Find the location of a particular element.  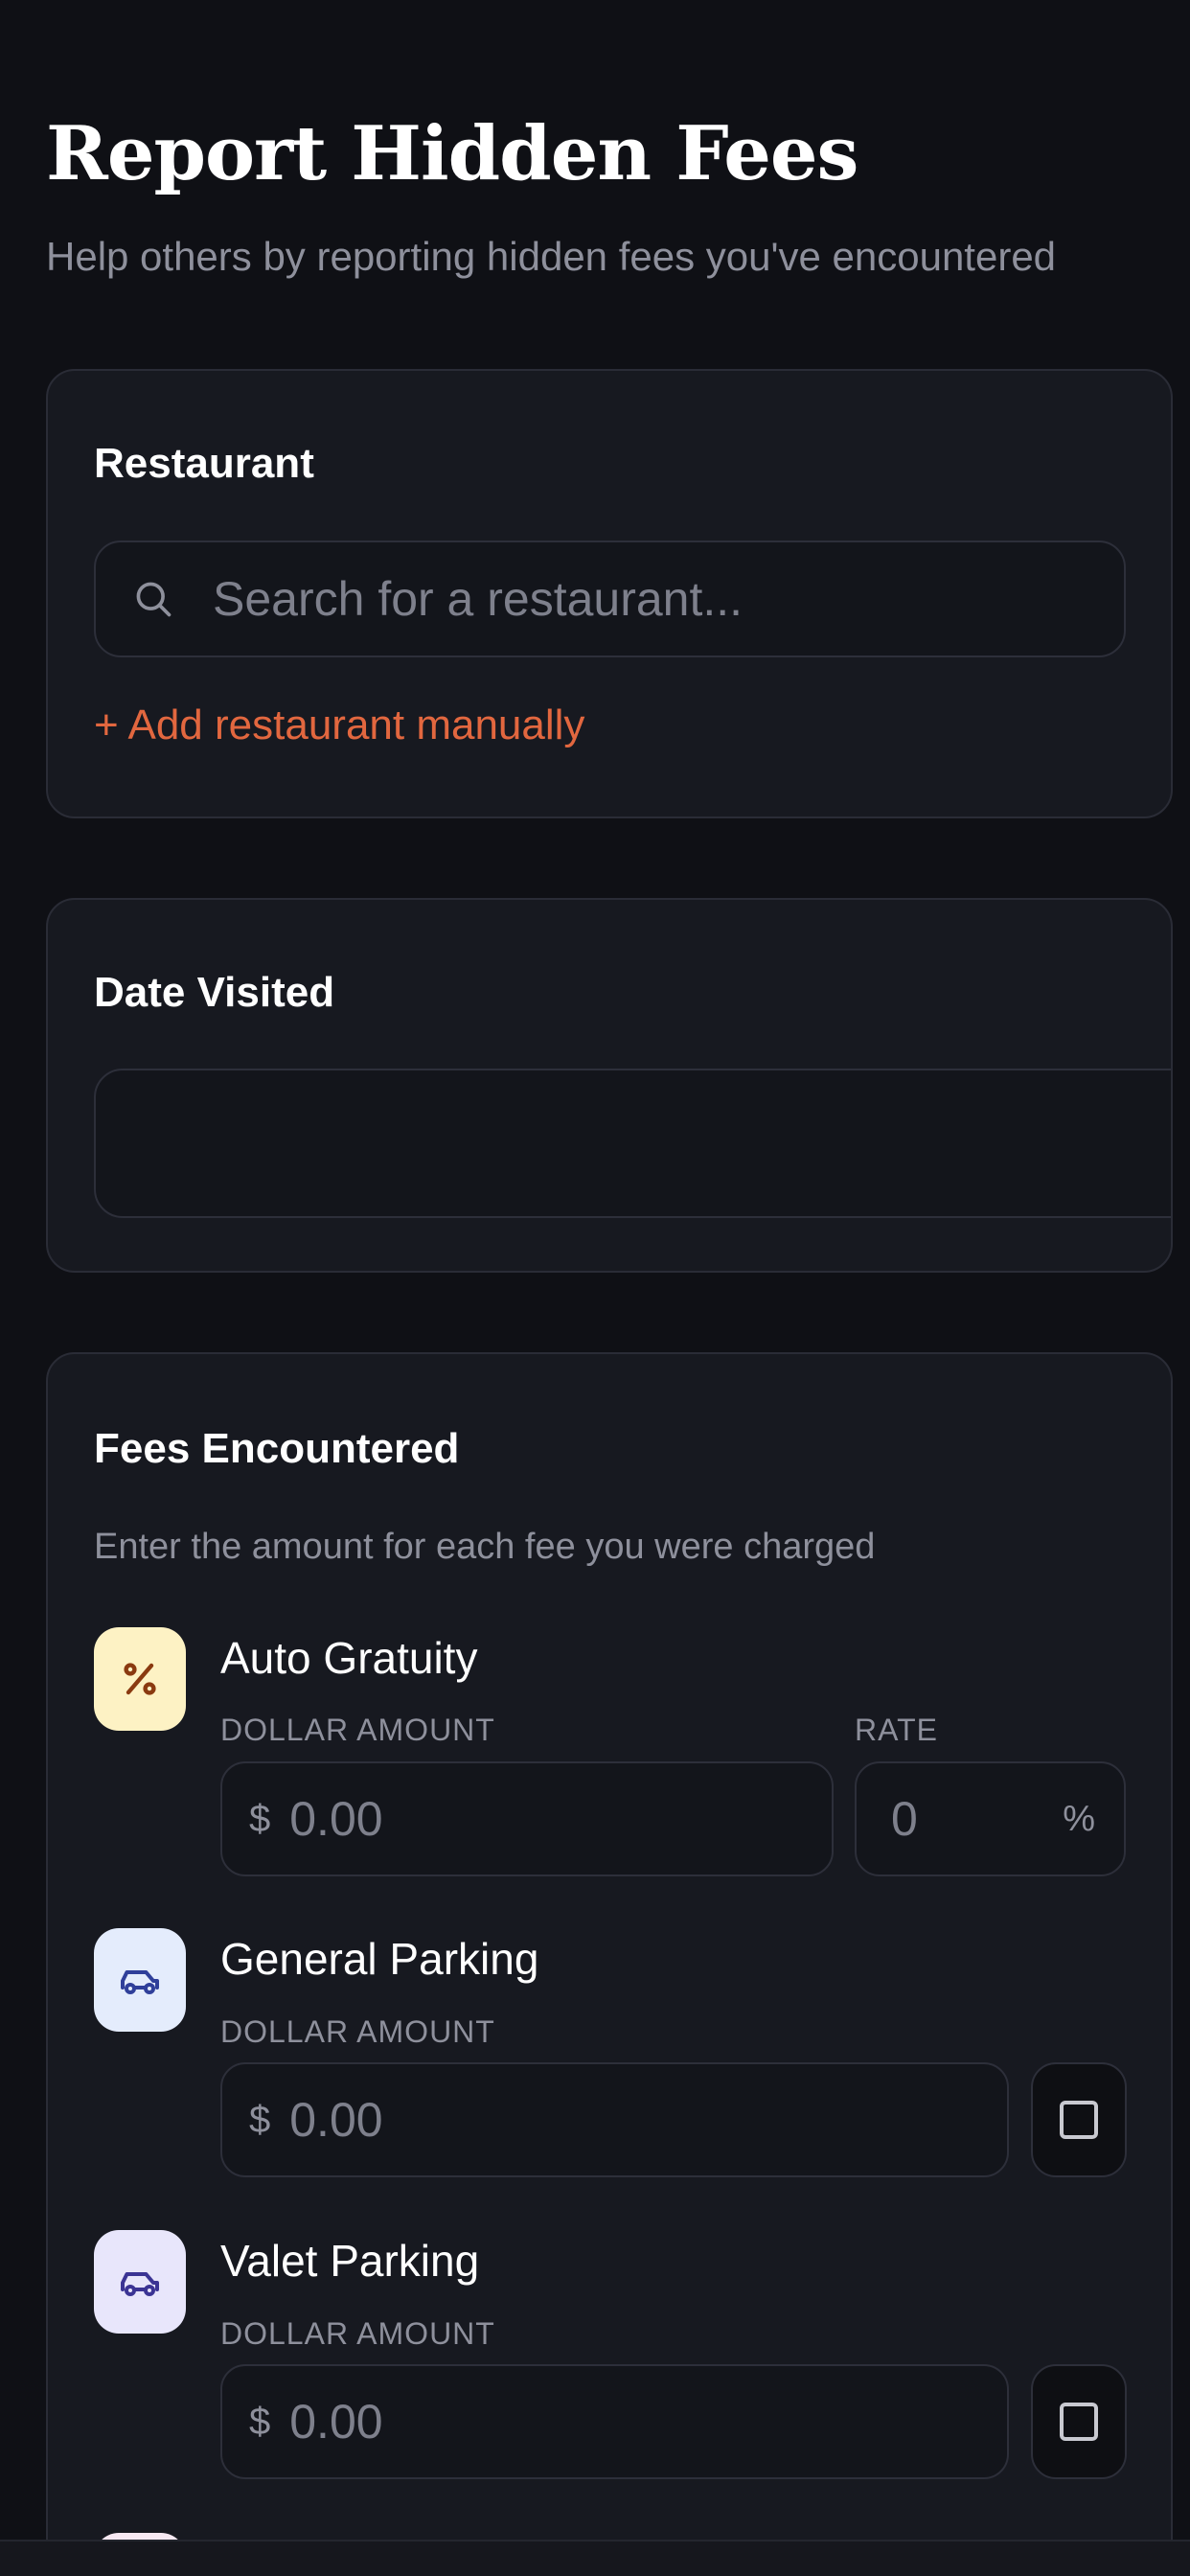

general-parking-checkbox is located at coordinates (1079, 2119).